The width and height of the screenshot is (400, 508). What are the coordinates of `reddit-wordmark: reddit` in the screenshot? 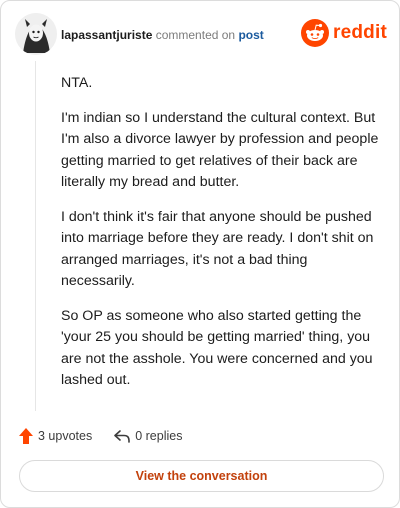 It's located at (360, 32).